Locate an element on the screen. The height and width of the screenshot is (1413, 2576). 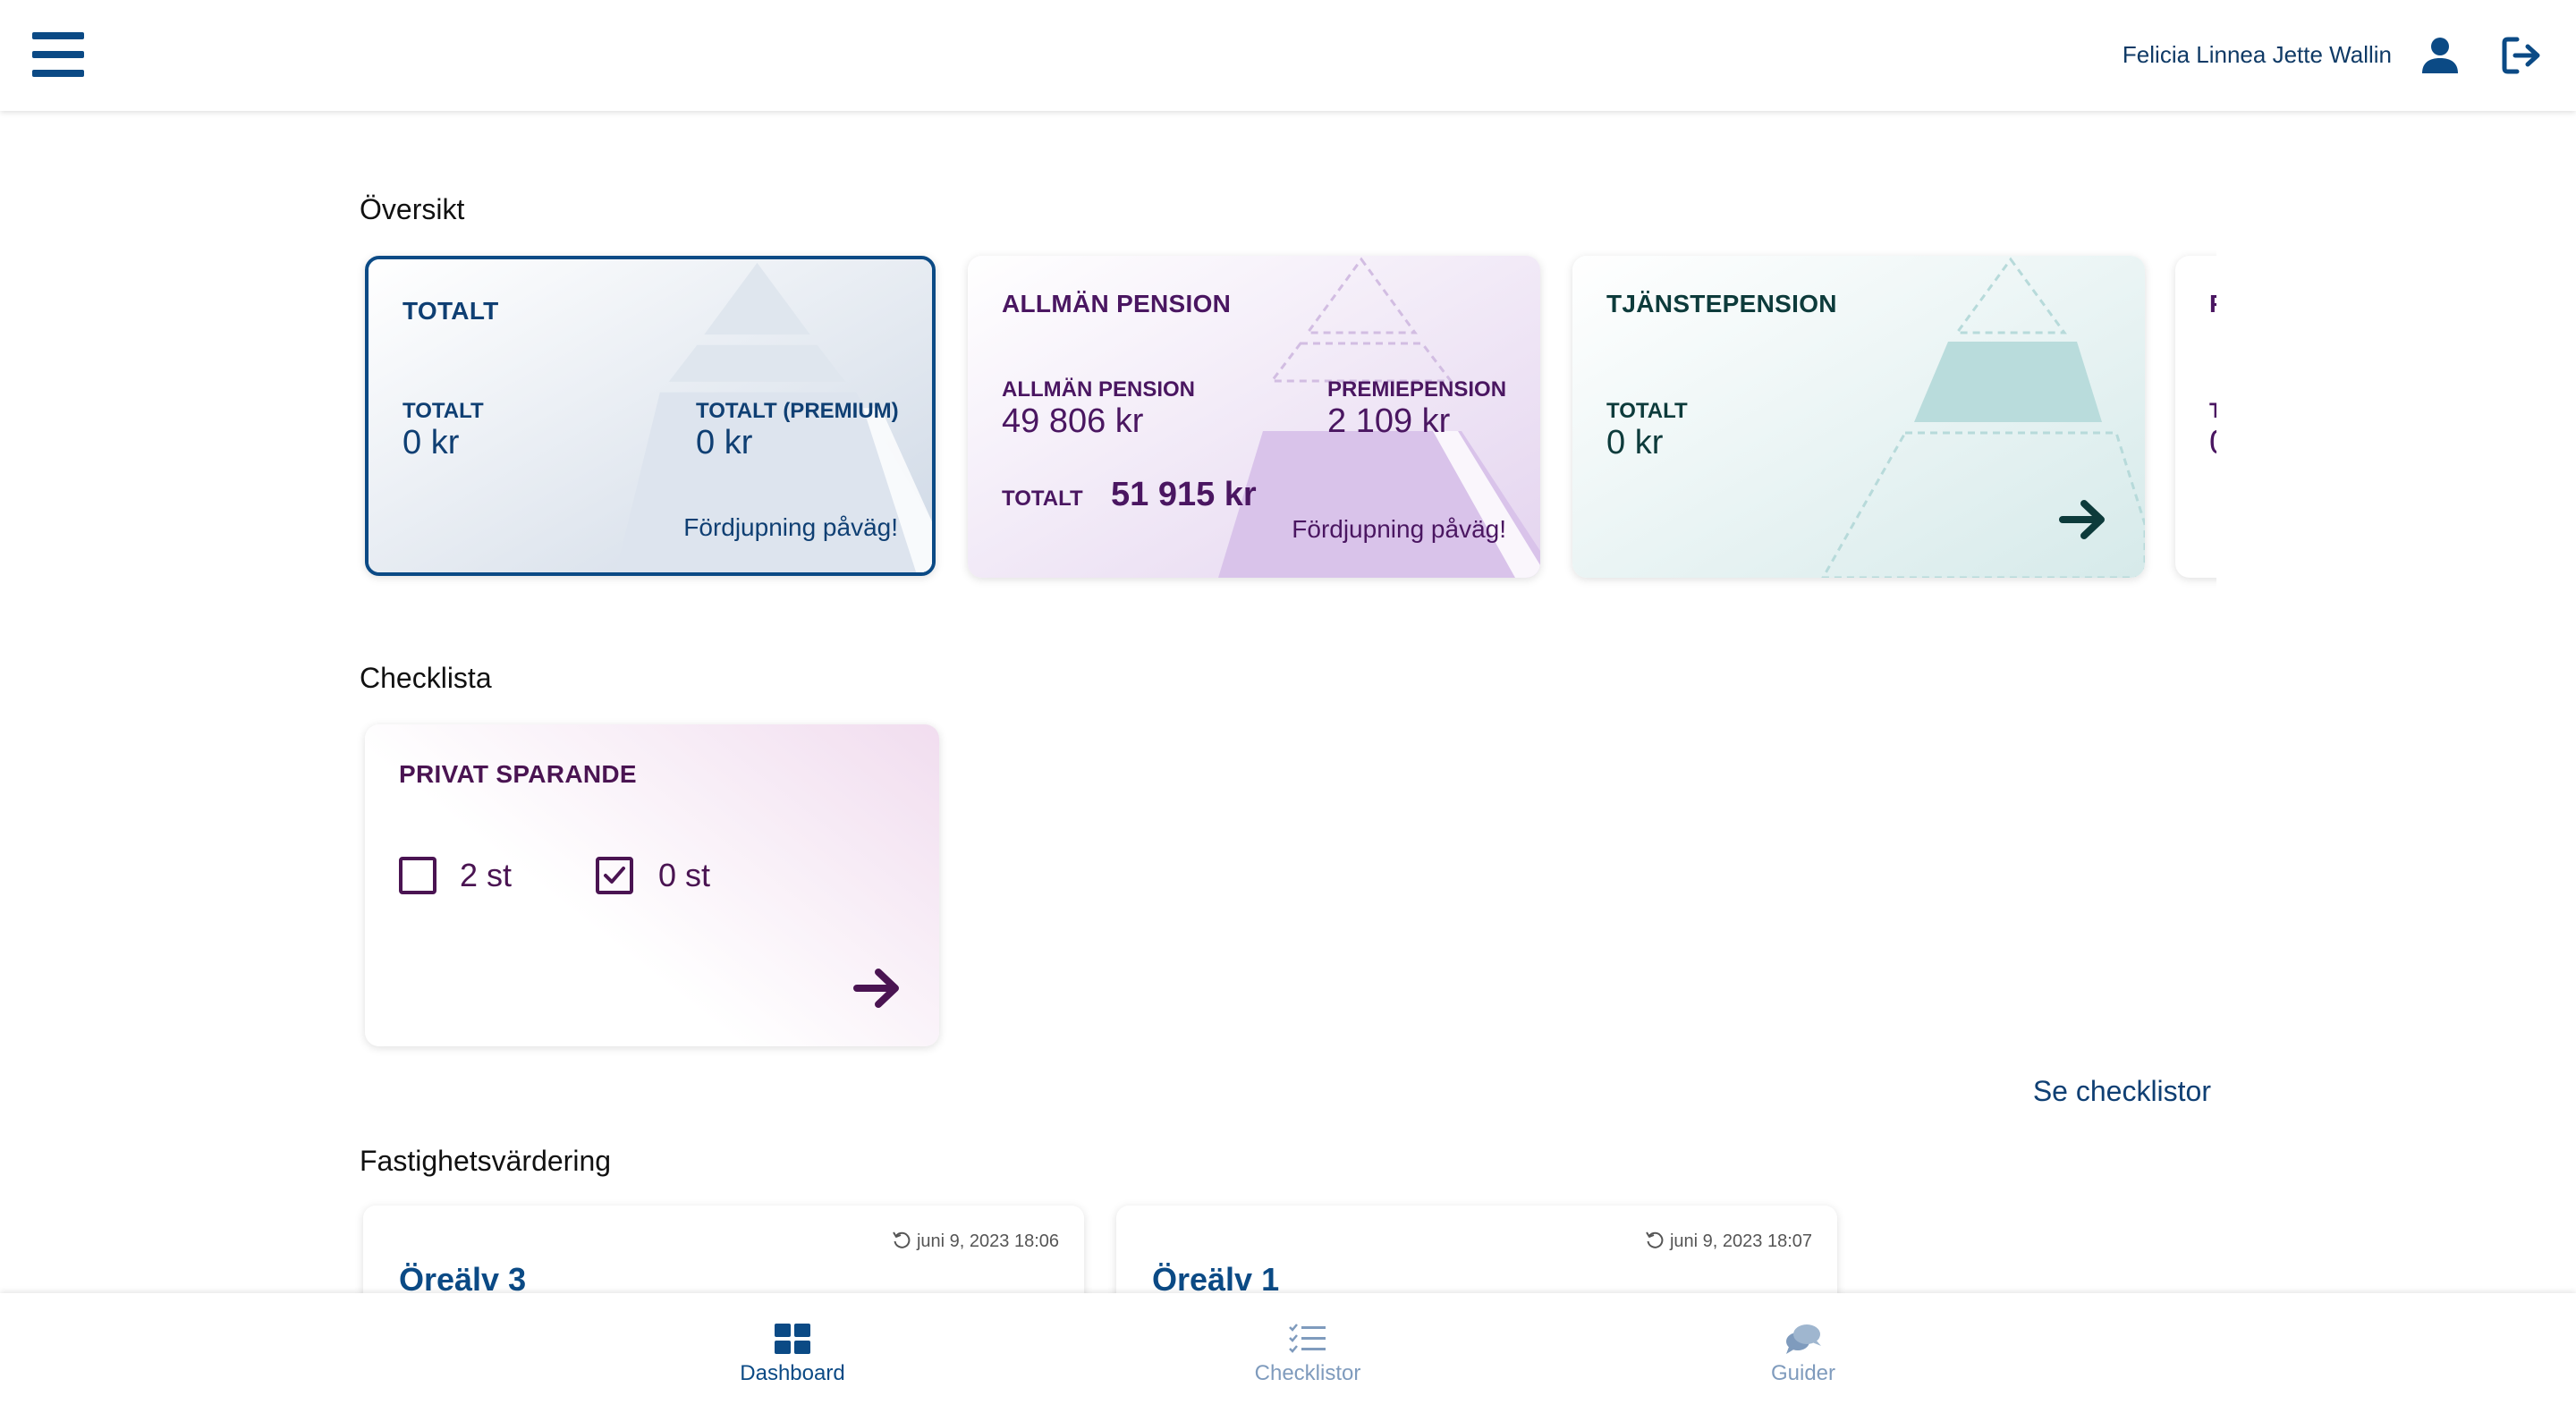
property-heading: Fastighetsvärdering is located at coordinates (486, 1161).